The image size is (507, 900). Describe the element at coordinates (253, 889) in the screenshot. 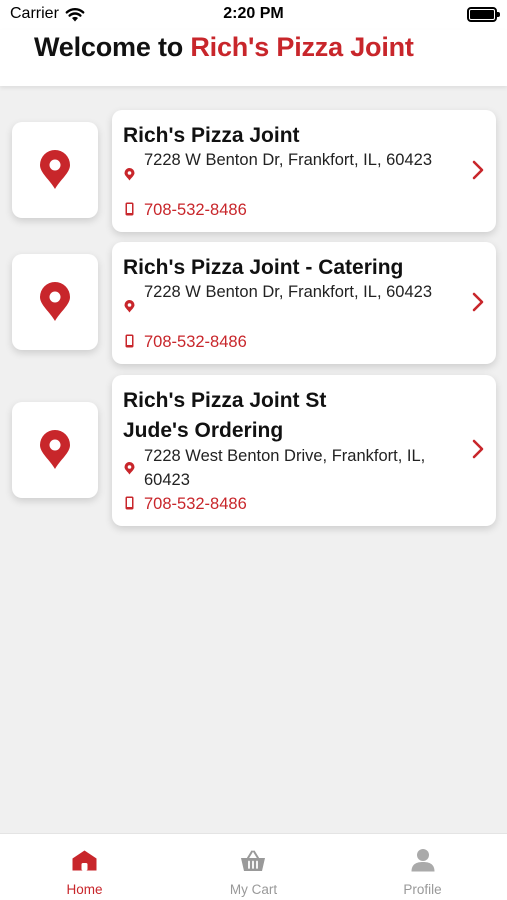

I see `tab-my-cart-label: My Cart` at that location.